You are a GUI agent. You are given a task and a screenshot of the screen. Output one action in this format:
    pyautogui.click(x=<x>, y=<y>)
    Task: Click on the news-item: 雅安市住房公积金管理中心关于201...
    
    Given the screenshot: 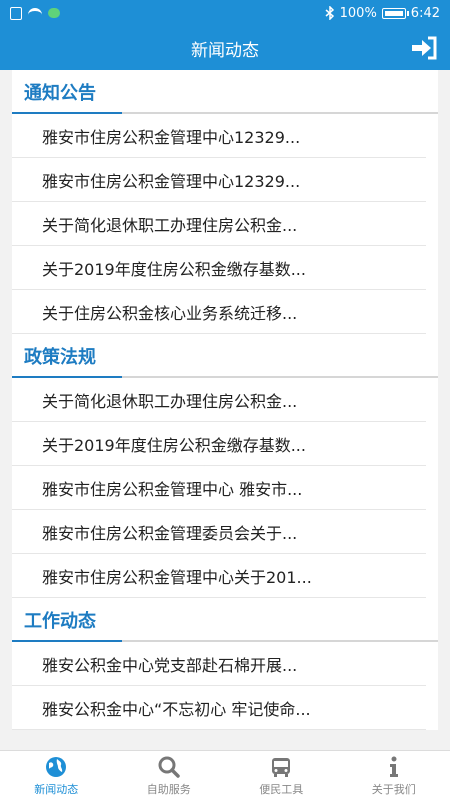 What is the action you would take?
    pyautogui.click(x=219, y=576)
    